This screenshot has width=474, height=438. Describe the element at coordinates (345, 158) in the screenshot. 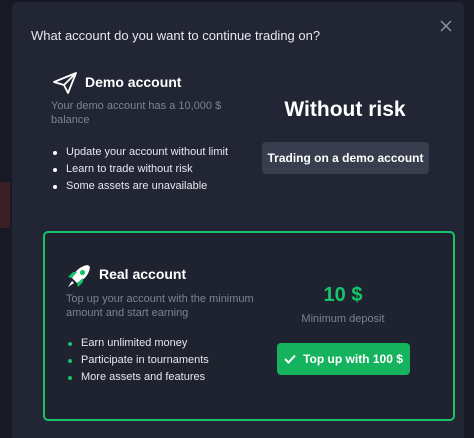

I see `trade-demo-button: Trading on a demo account` at that location.